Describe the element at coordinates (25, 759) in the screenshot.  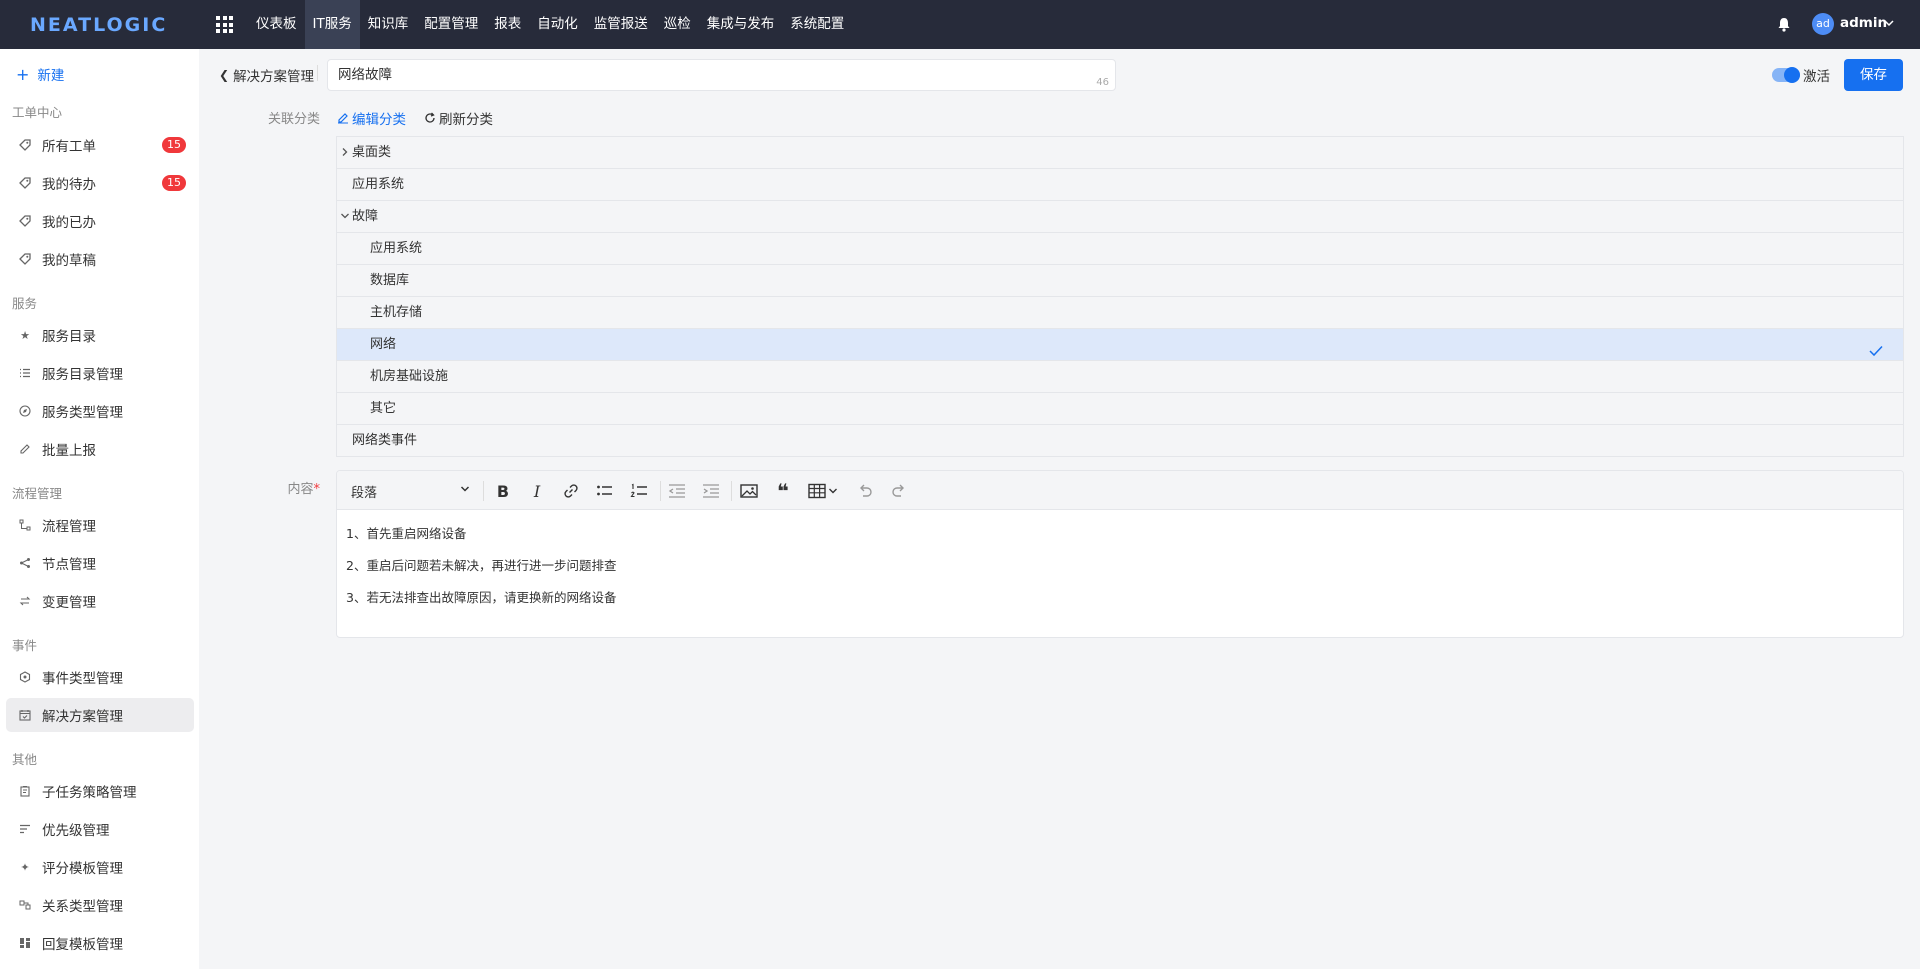
I see `group-title-other: 其他` at that location.